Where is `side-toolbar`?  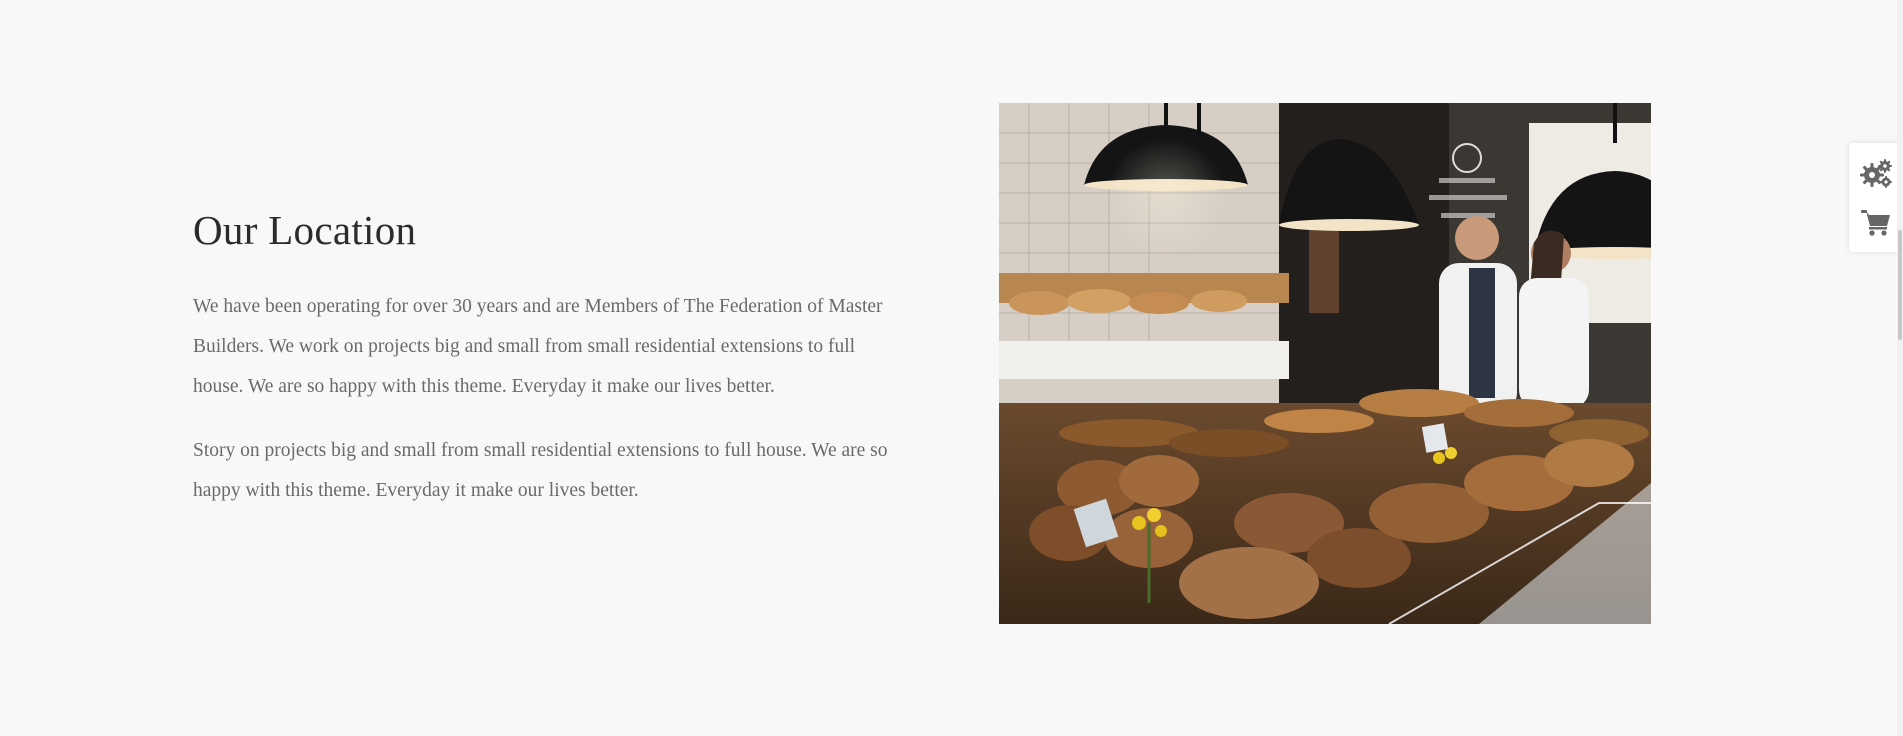 side-toolbar is located at coordinates (1876, 197).